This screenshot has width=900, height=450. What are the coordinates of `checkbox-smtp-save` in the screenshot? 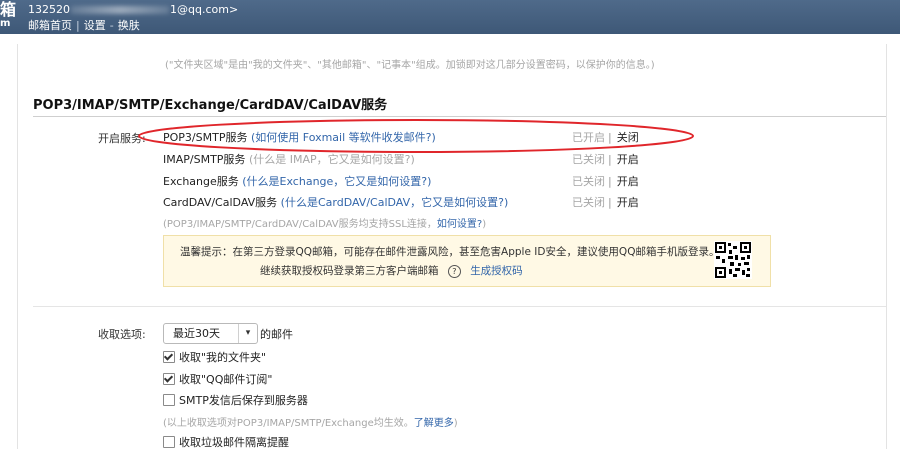 It's located at (169, 400).